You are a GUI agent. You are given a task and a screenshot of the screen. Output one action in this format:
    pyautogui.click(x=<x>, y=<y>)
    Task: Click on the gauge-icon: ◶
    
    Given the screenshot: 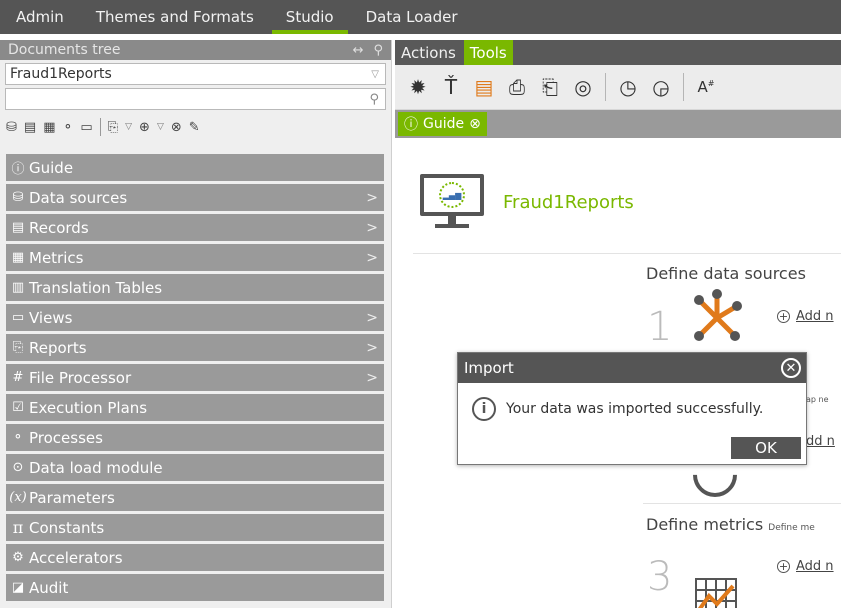 What is the action you would take?
    pyautogui.click(x=661, y=87)
    